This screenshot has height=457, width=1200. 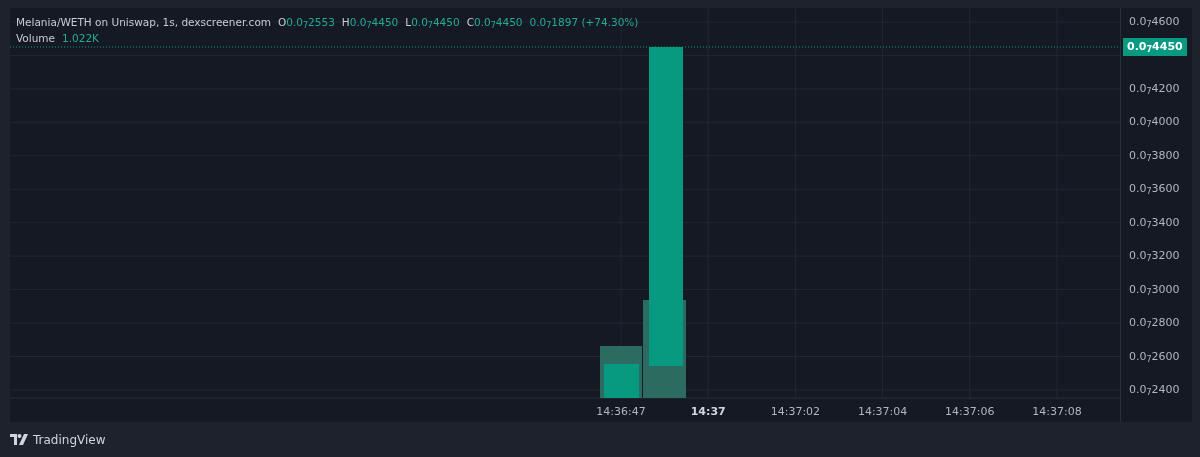 What do you see at coordinates (1154, 189) in the screenshot?
I see `price-label: 0.0$_{7}$3600` at bounding box center [1154, 189].